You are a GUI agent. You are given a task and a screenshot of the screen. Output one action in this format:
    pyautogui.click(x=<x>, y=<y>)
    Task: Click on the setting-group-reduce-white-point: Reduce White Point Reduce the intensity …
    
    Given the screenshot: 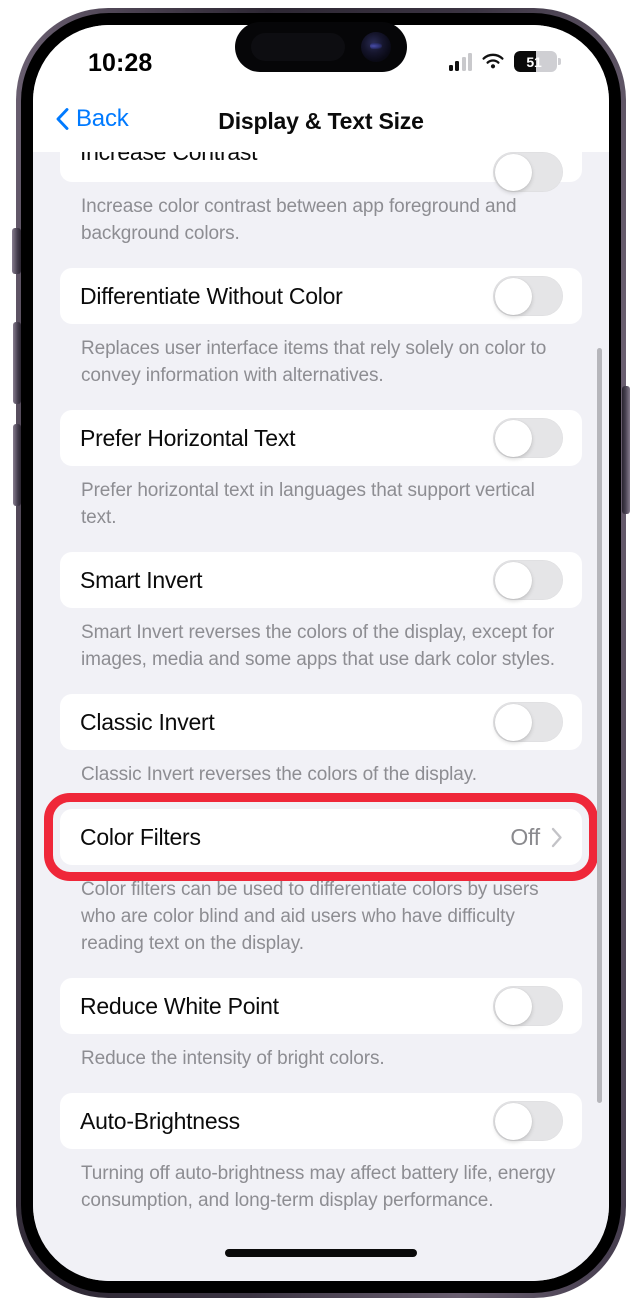 What is the action you would take?
    pyautogui.click(x=321, y=1025)
    